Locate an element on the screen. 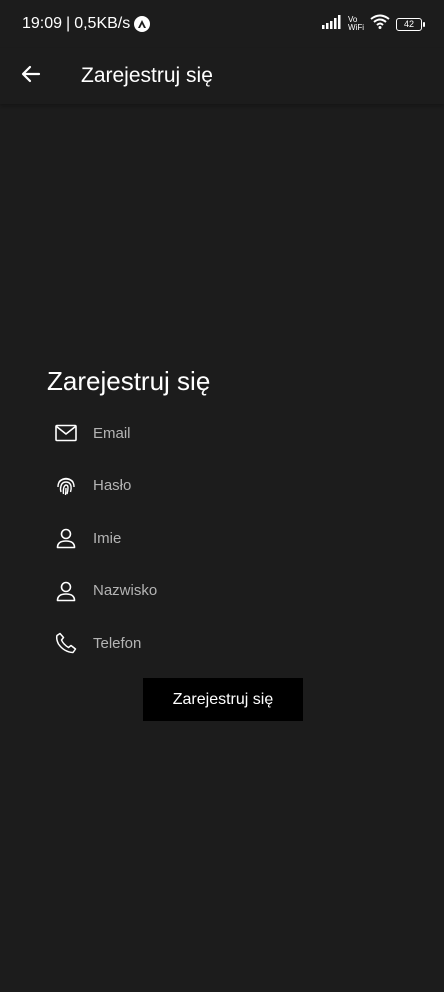  status-right: Vo WiFi 42 is located at coordinates (373, 24).